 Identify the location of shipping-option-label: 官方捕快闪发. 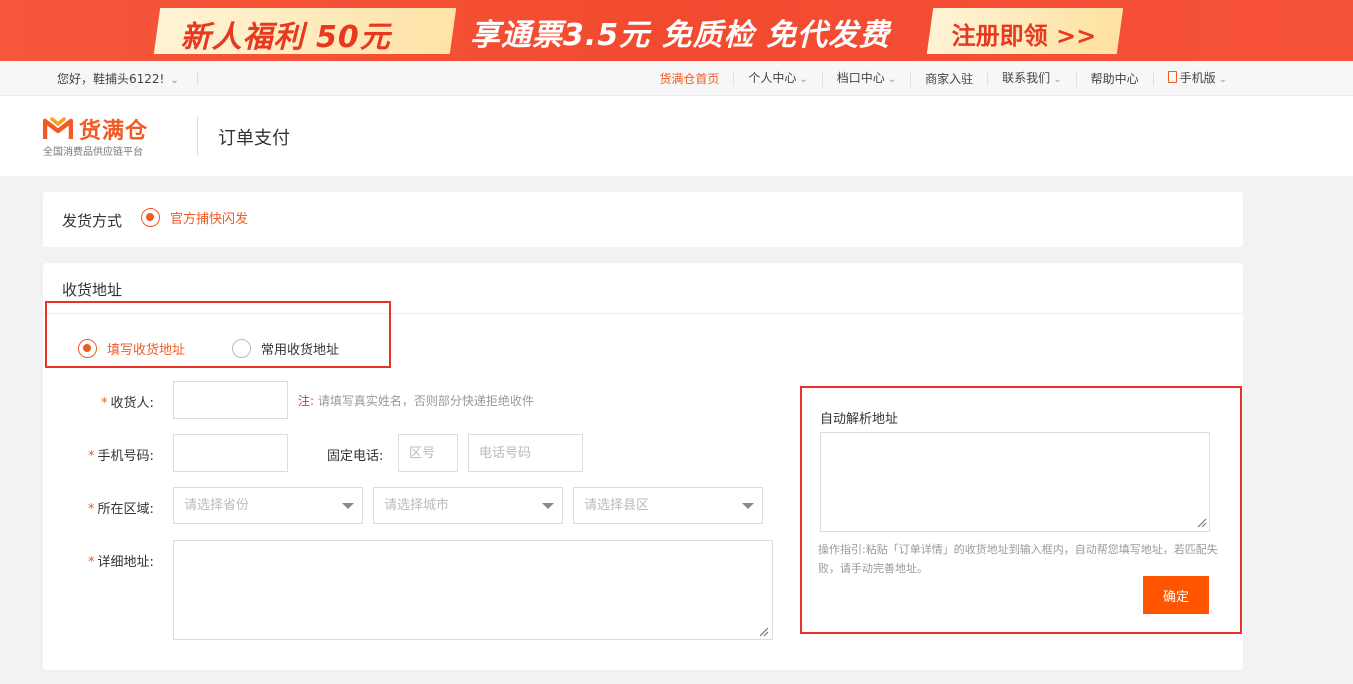
(209, 219).